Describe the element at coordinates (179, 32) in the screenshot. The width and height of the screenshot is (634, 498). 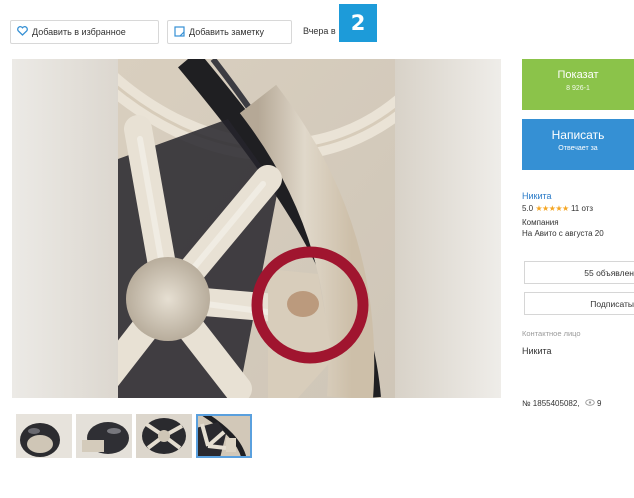
I see `note-icon` at that location.